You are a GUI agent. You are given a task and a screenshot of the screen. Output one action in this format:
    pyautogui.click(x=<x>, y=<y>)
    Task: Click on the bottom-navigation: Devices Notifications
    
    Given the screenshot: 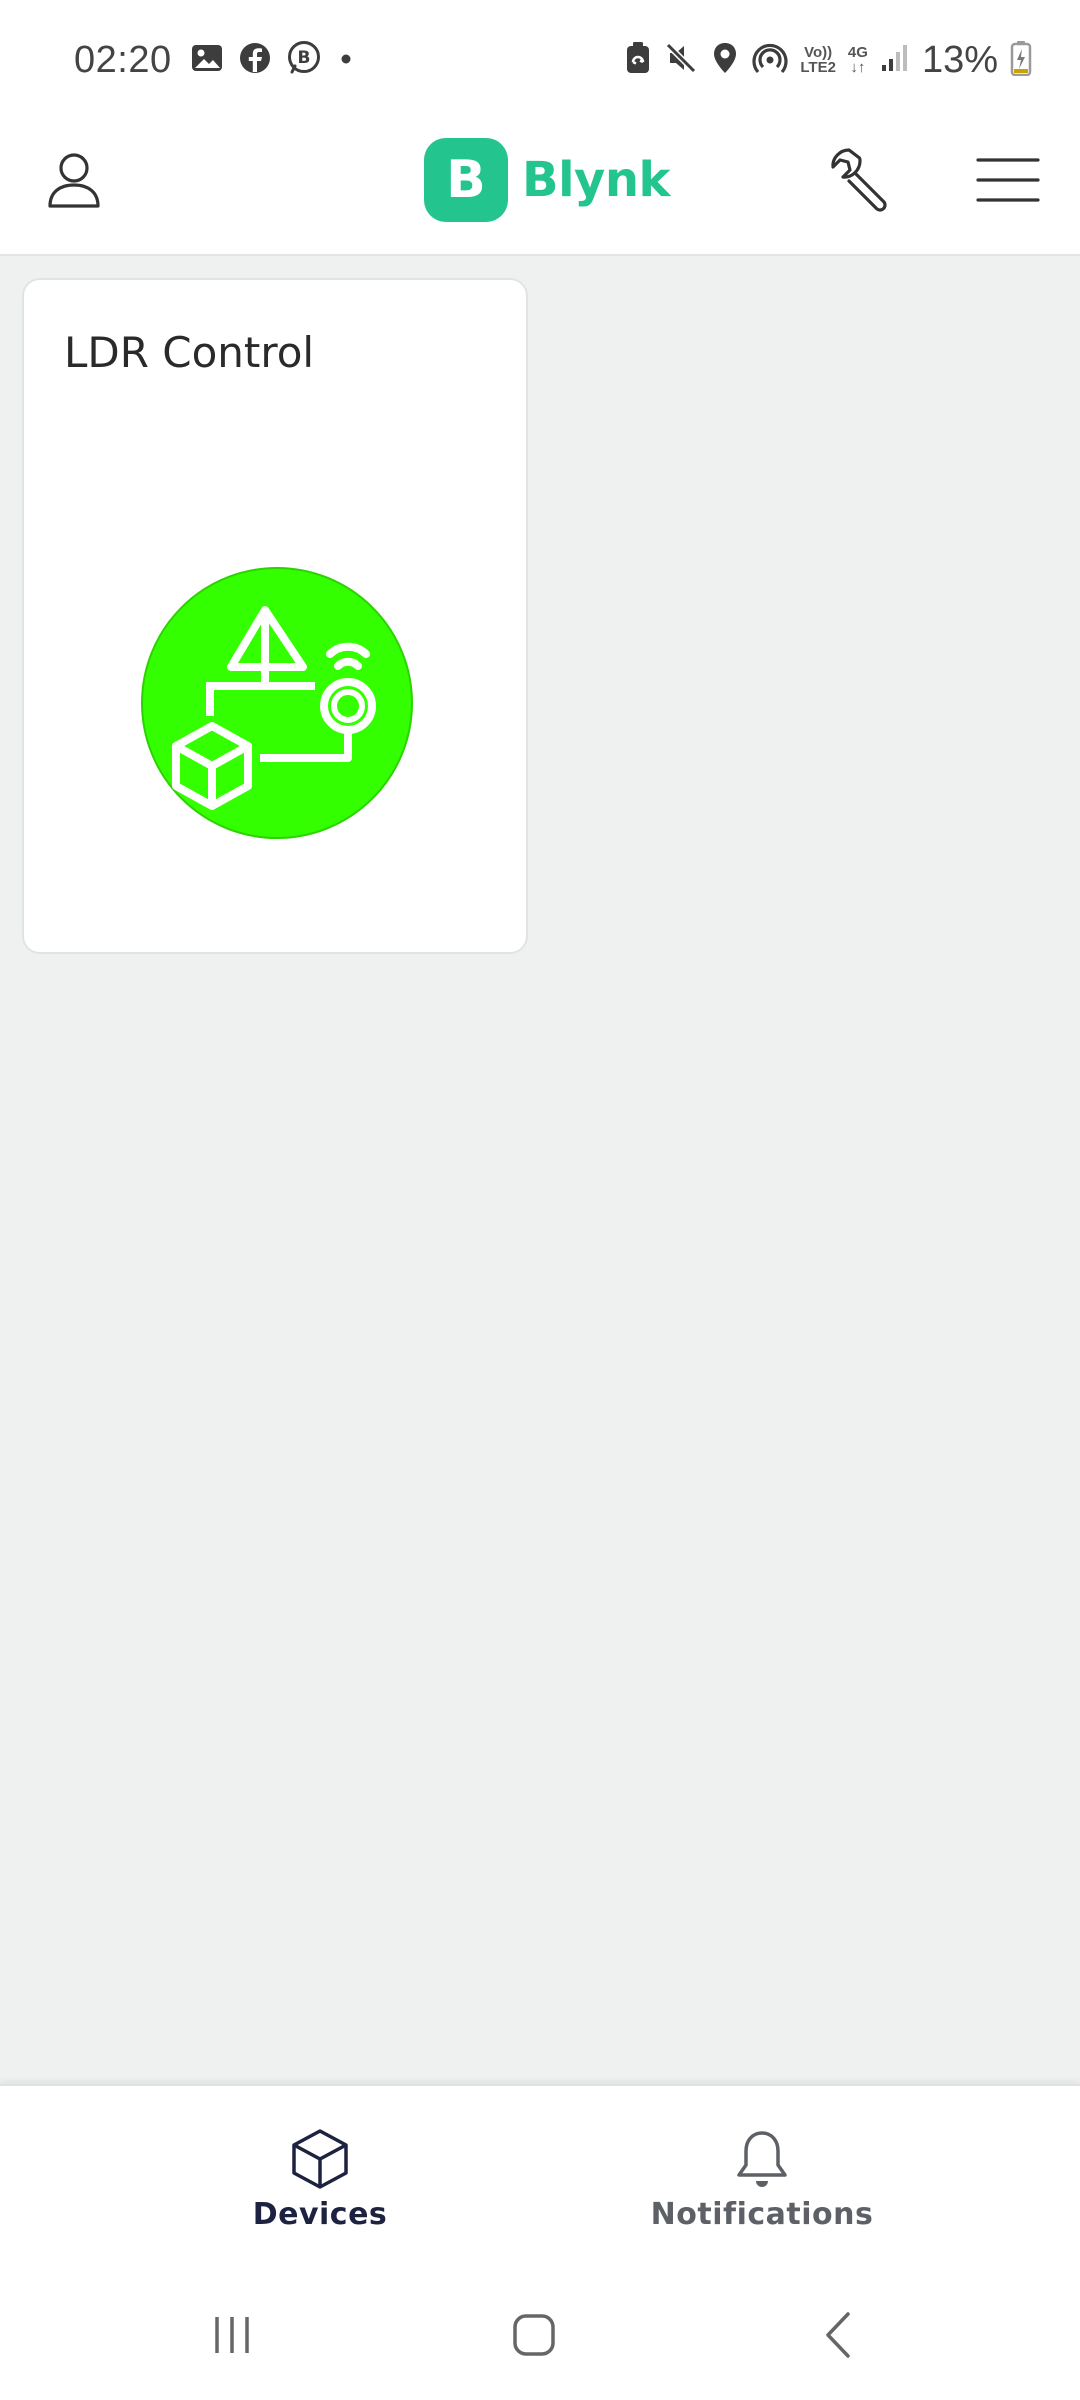 What is the action you would take?
    pyautogui.click(x=540, y=2177)
    